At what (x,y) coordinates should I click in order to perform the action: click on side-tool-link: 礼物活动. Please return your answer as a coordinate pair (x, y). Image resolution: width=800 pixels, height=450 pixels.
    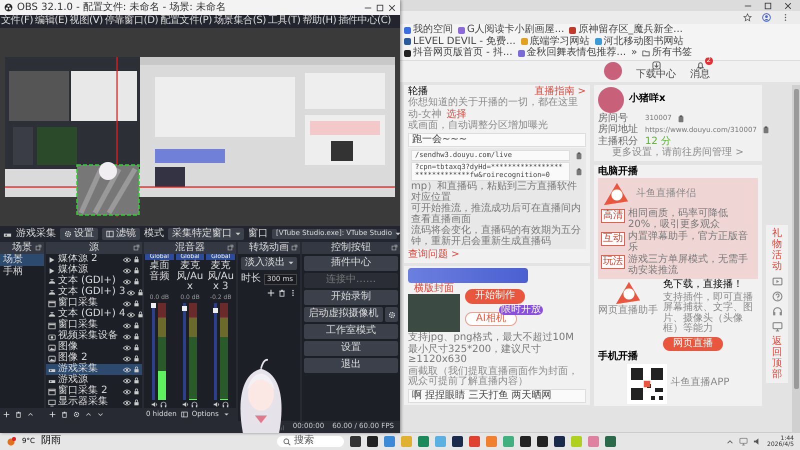
    Looking at the image, I should click on (777, 250).